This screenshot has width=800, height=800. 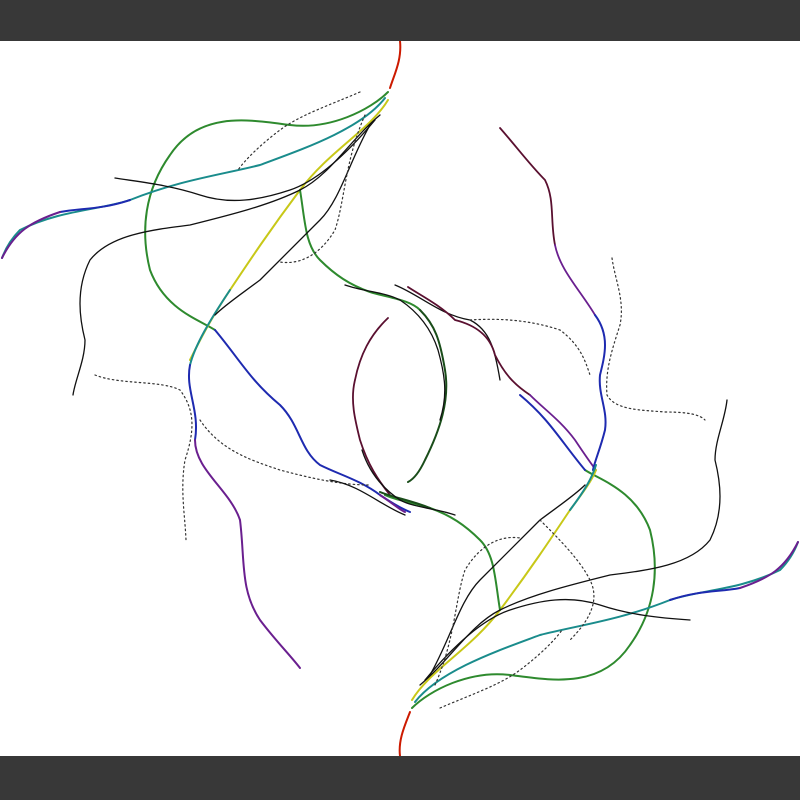 What do you see at coordinates (95, 206) in the screenshot?
I see `upper-rainbow-line-2b` at bounding box center [95, 206].